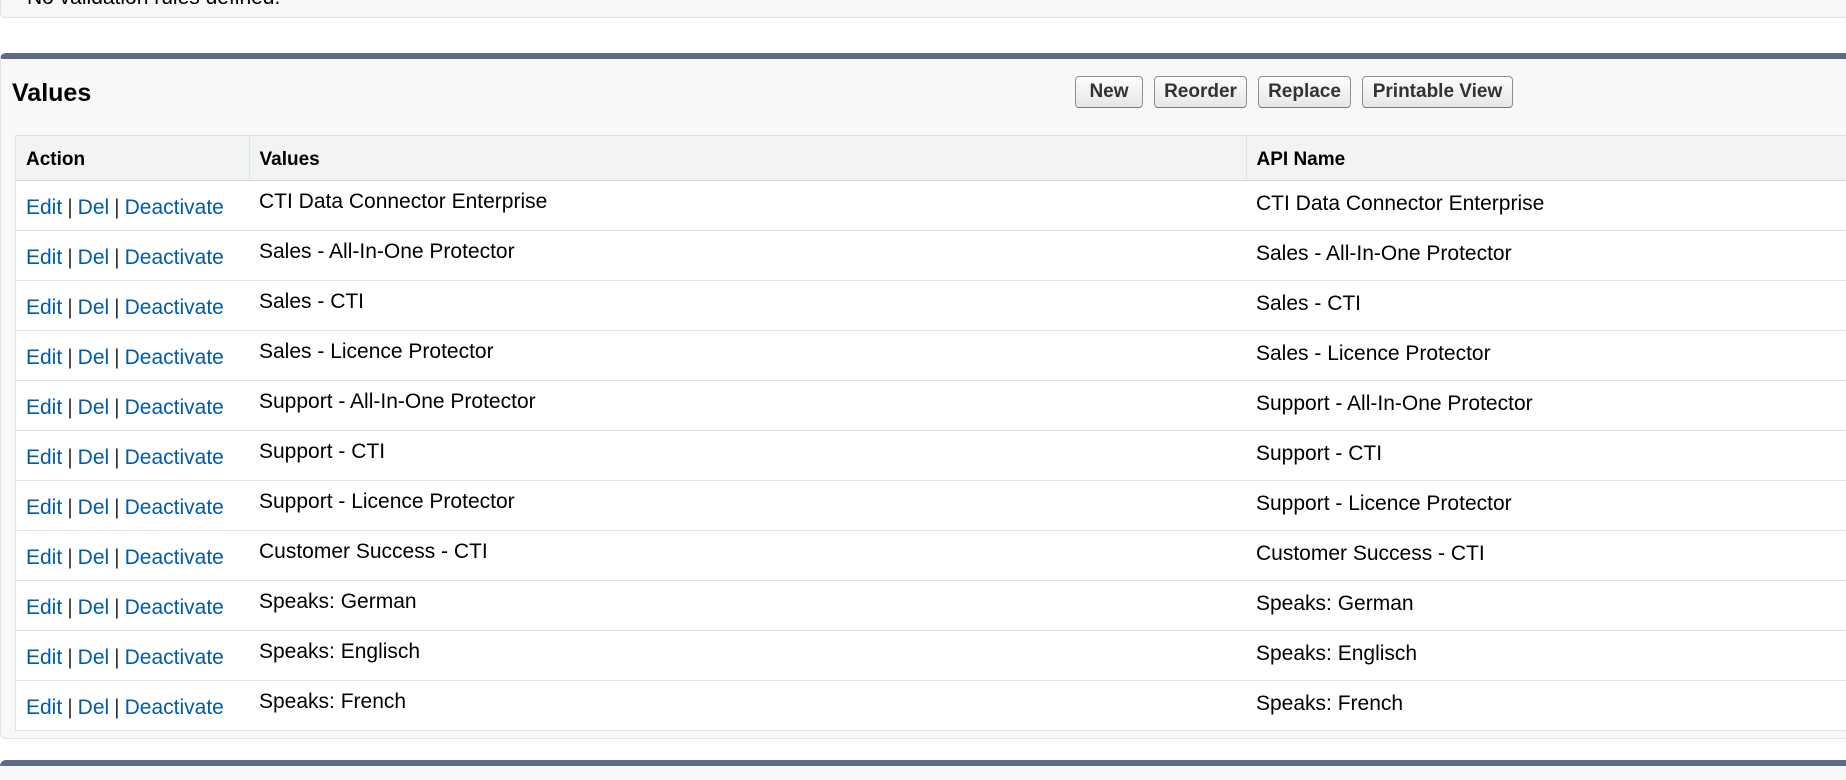  I want to click on value-cell: Sales - Licence Protector, so click(747, 355).